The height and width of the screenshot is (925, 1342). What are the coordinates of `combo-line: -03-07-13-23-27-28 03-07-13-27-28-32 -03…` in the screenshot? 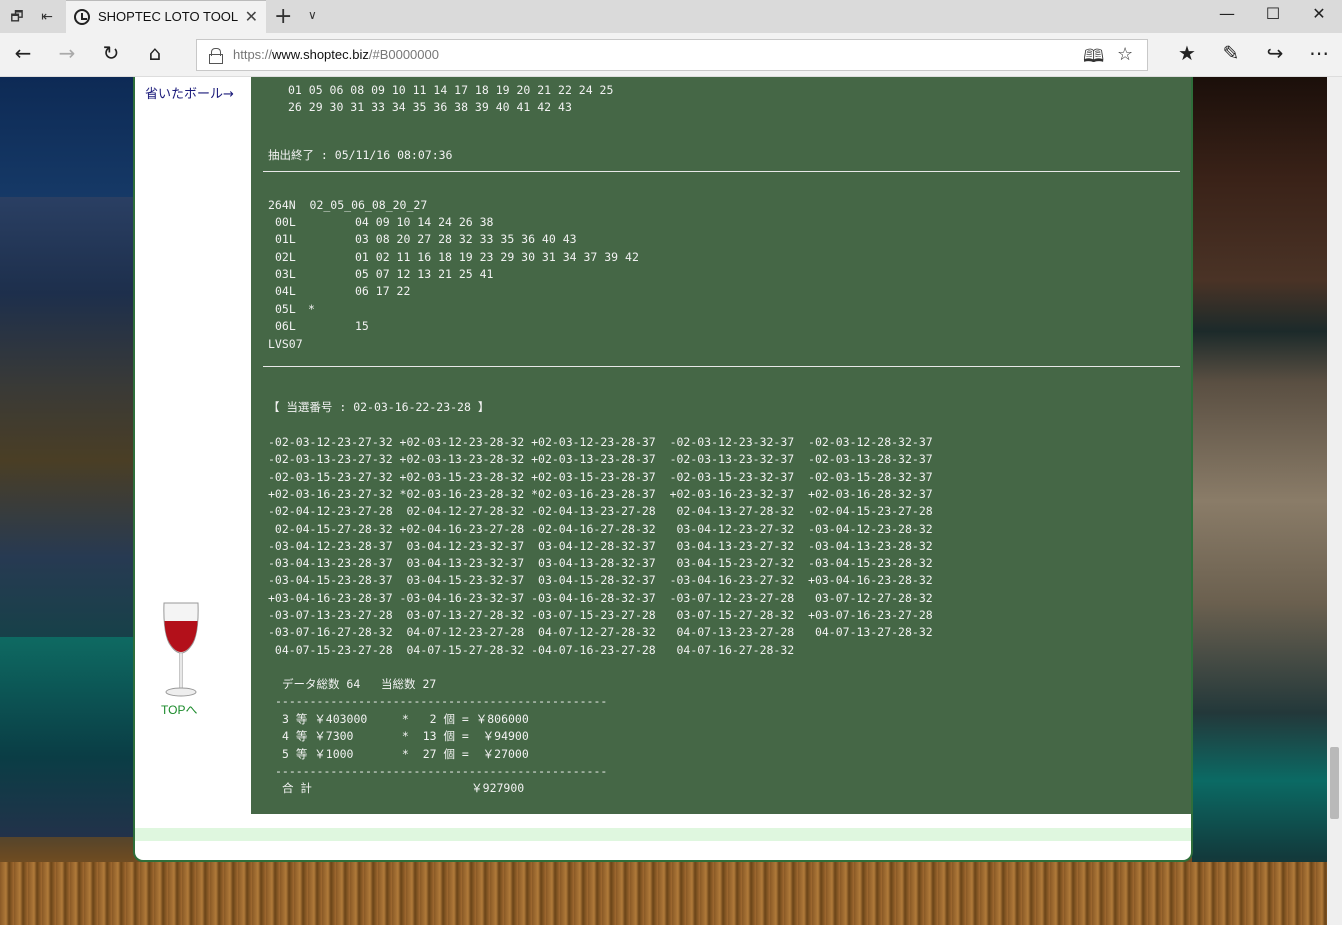 It's located at (600, 615).